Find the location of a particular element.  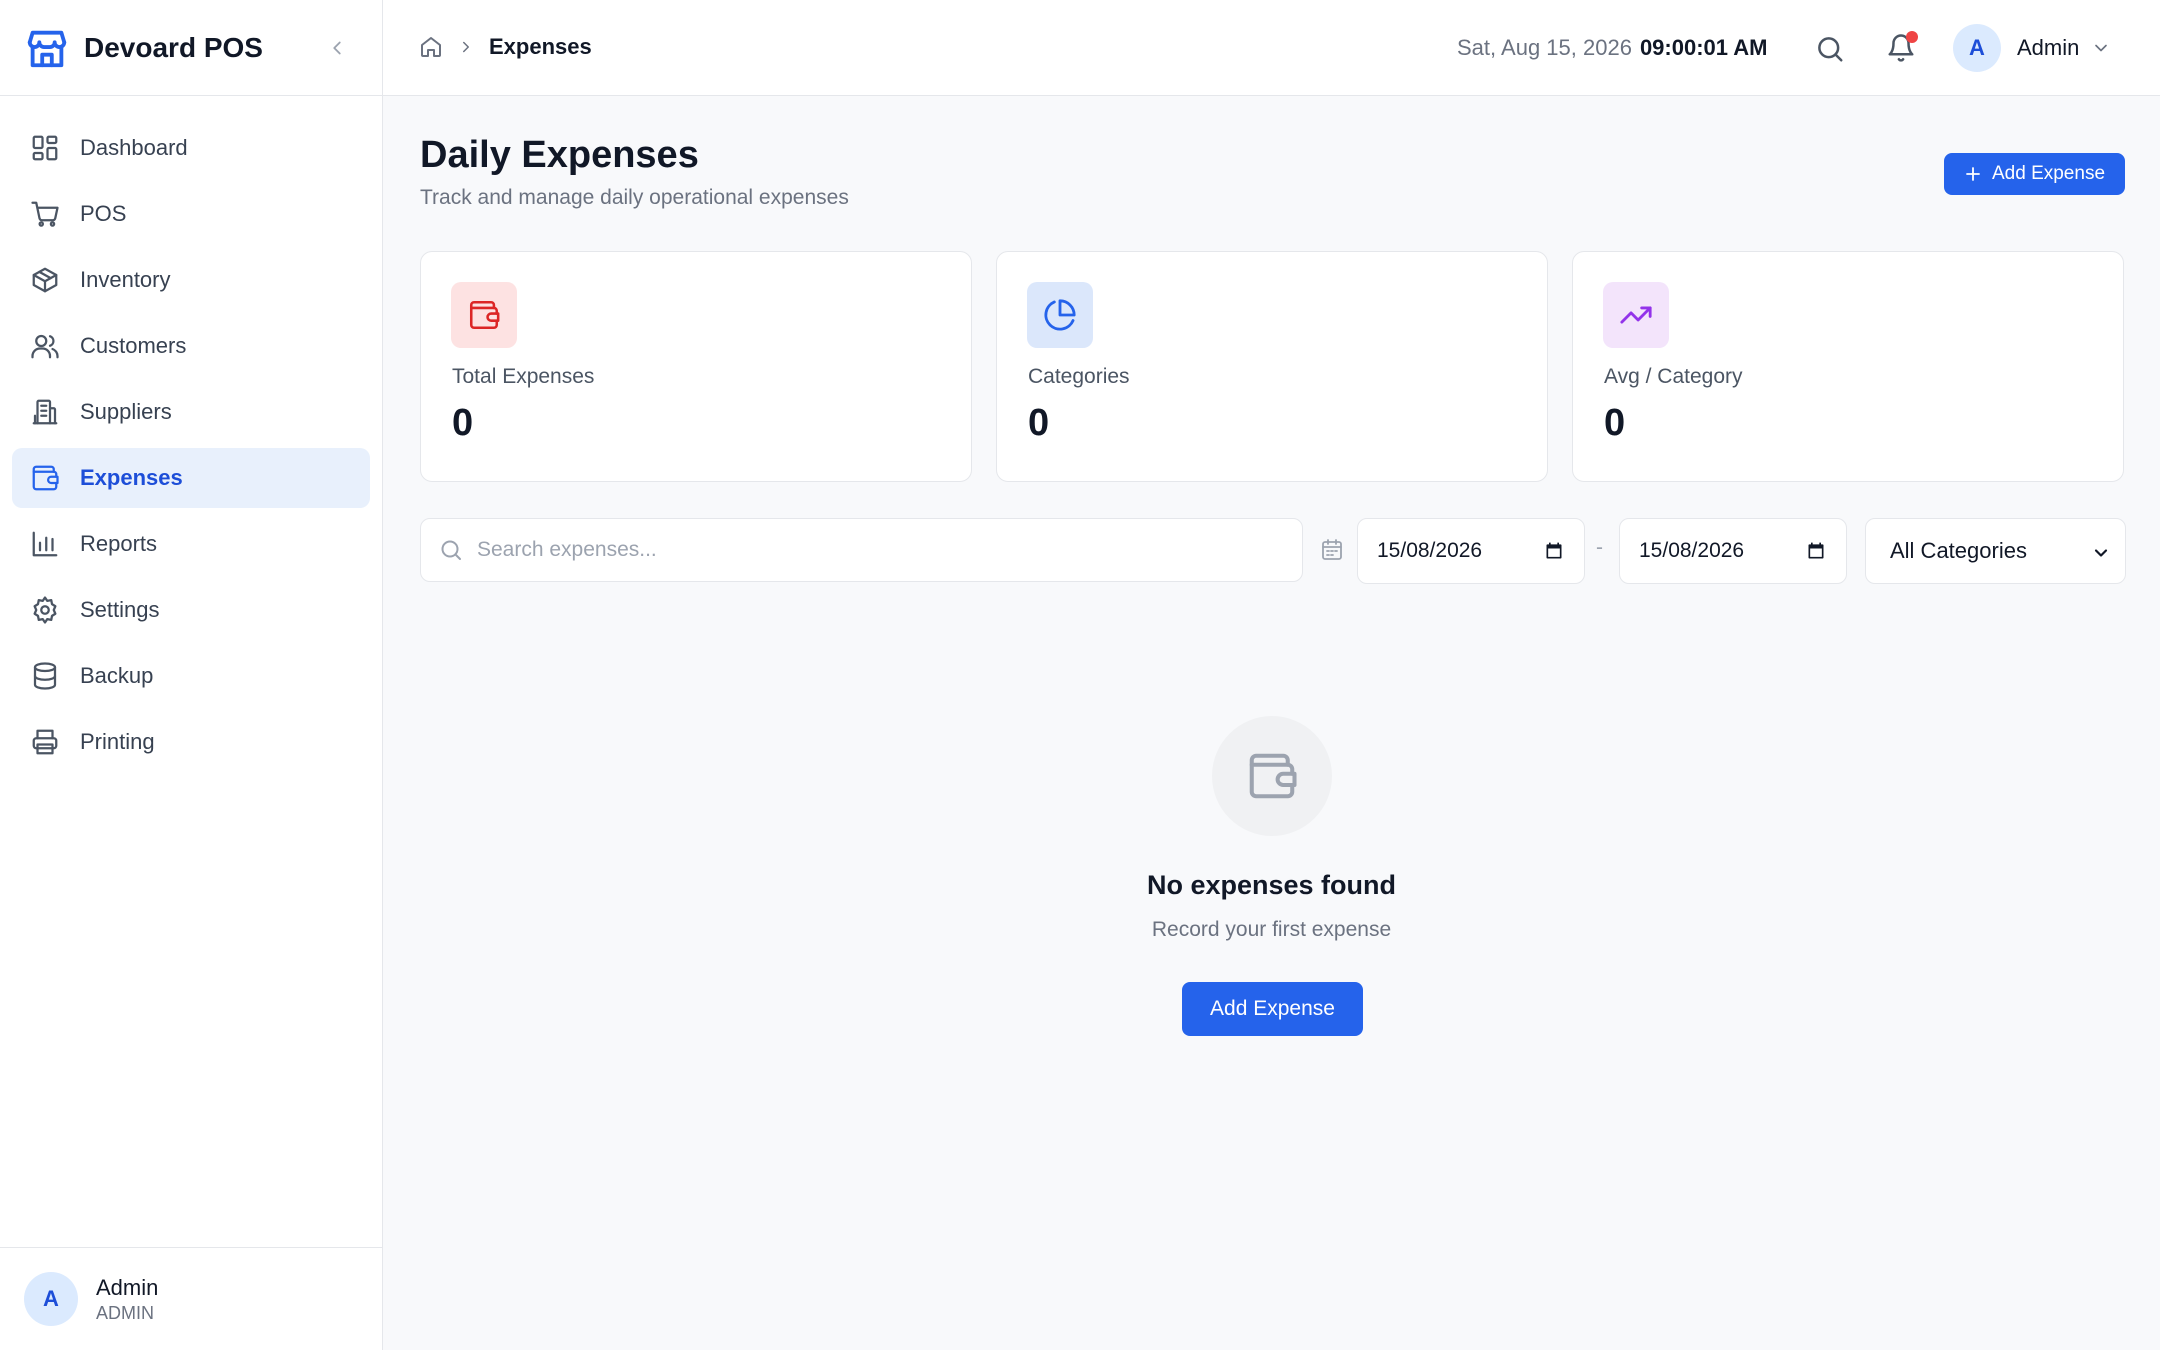

add-expense-label: Add Expense is located at coordinates (2048, 173).